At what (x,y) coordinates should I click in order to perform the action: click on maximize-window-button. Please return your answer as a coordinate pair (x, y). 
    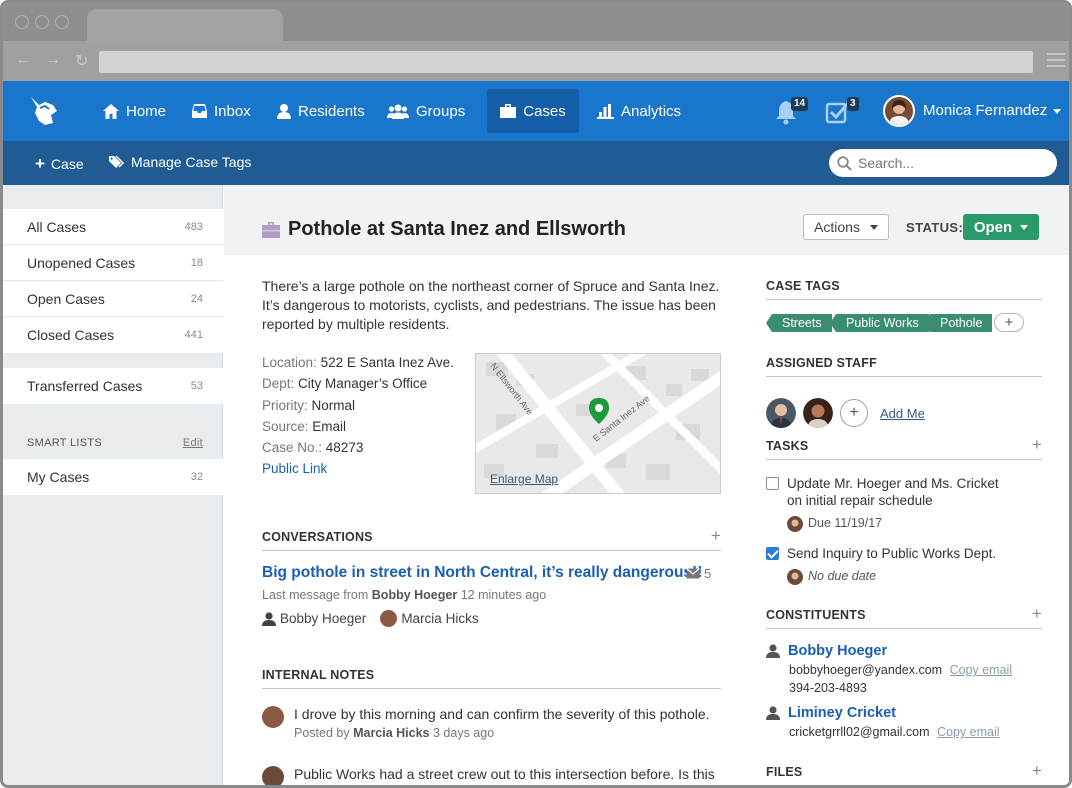
    Looking at the image, I should click on (62, 22).